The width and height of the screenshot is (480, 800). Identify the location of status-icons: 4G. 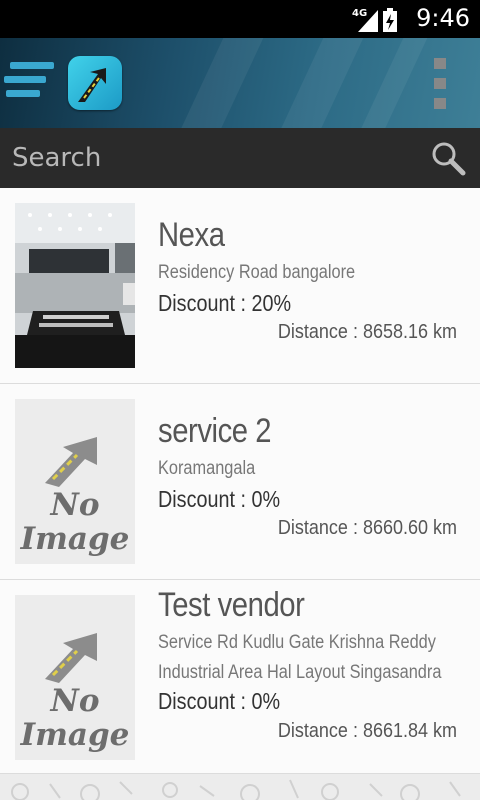
(375, 19).